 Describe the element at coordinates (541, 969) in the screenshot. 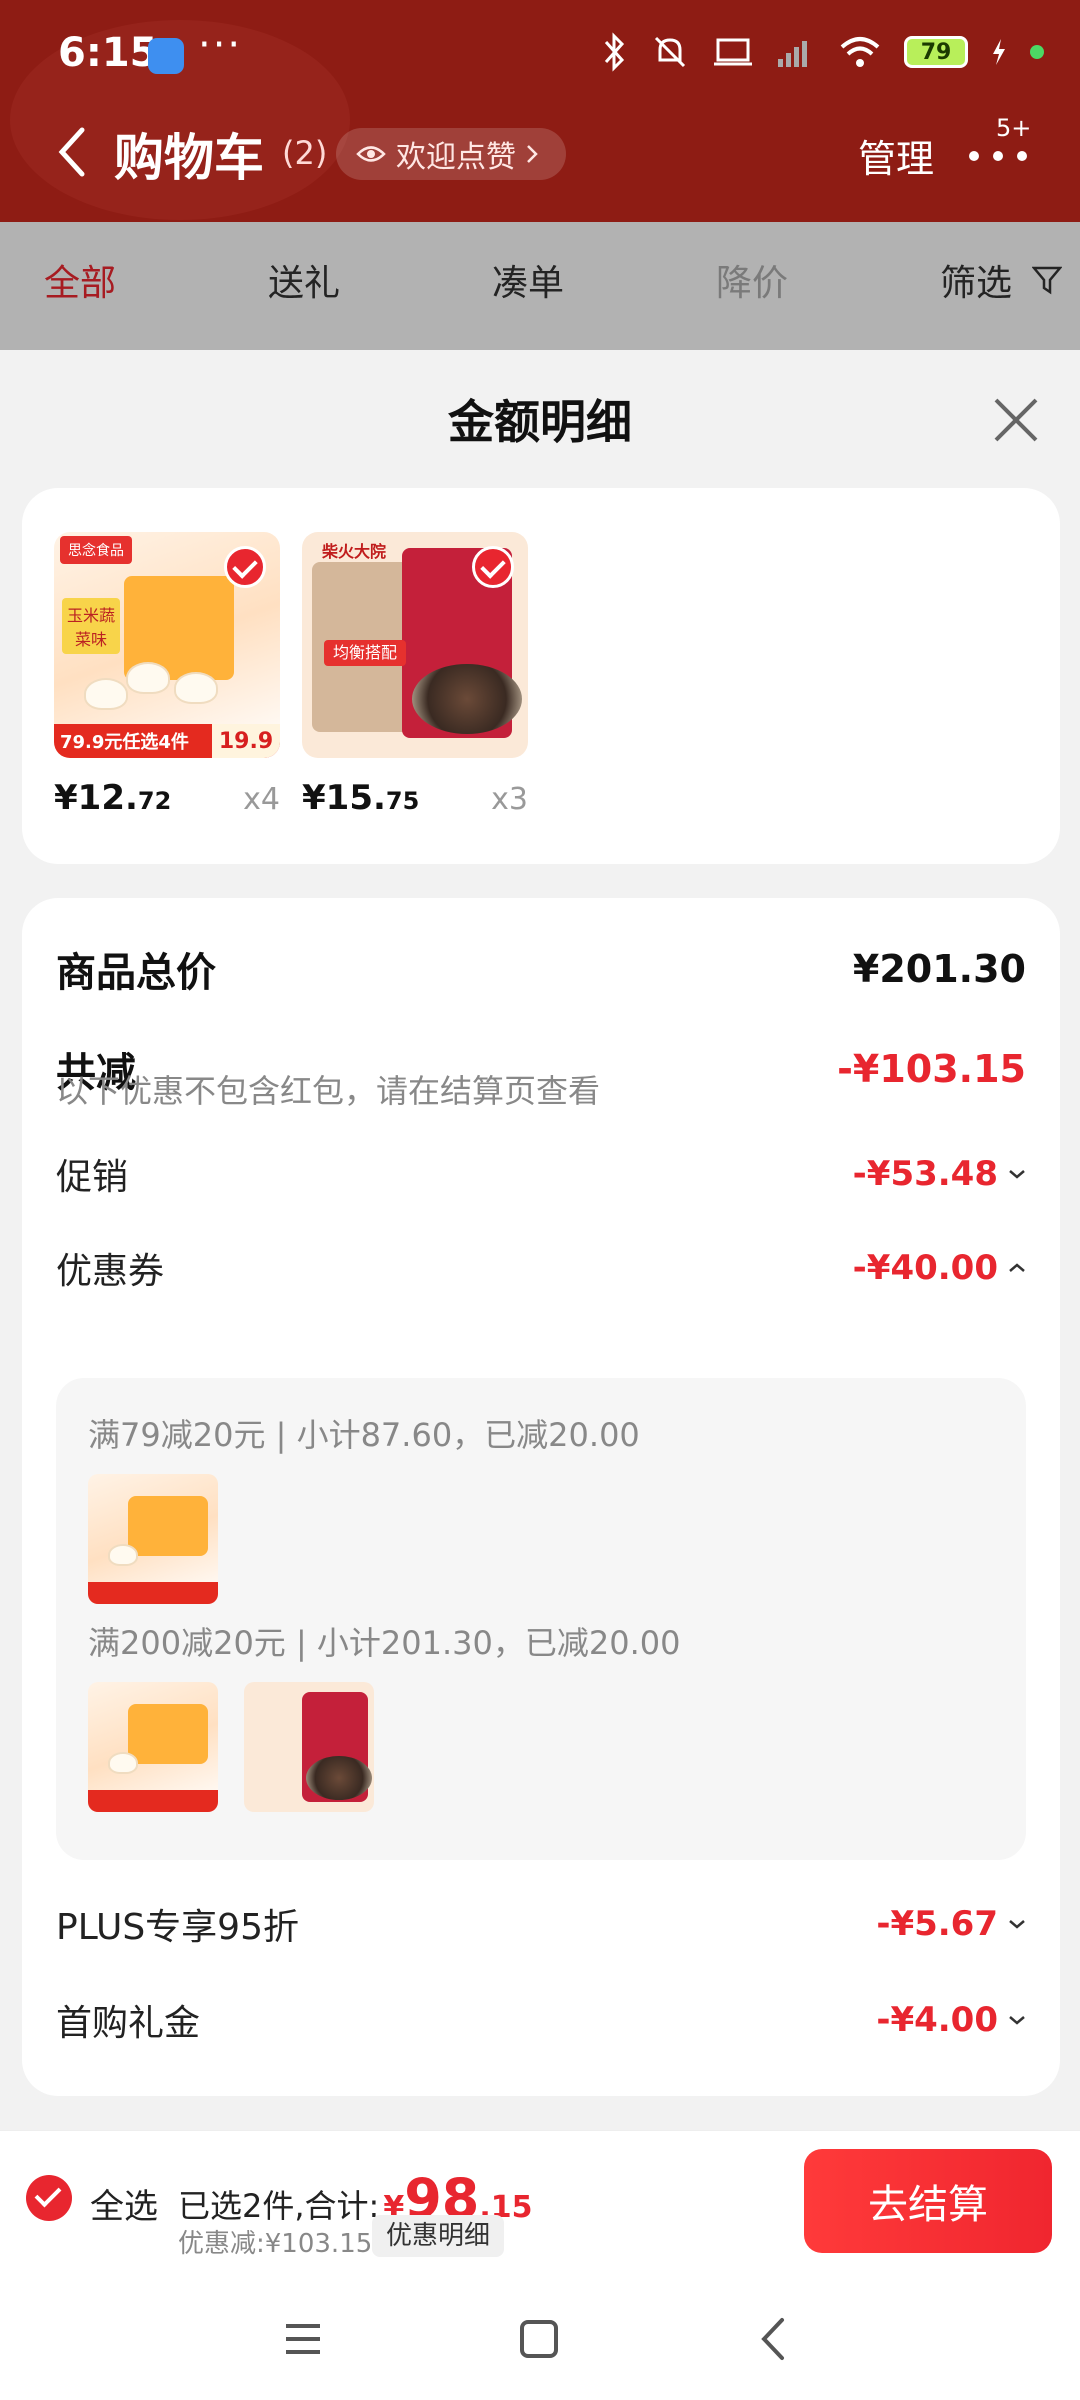

I see `total-row: 商品总价 ¥201.30` at that location.